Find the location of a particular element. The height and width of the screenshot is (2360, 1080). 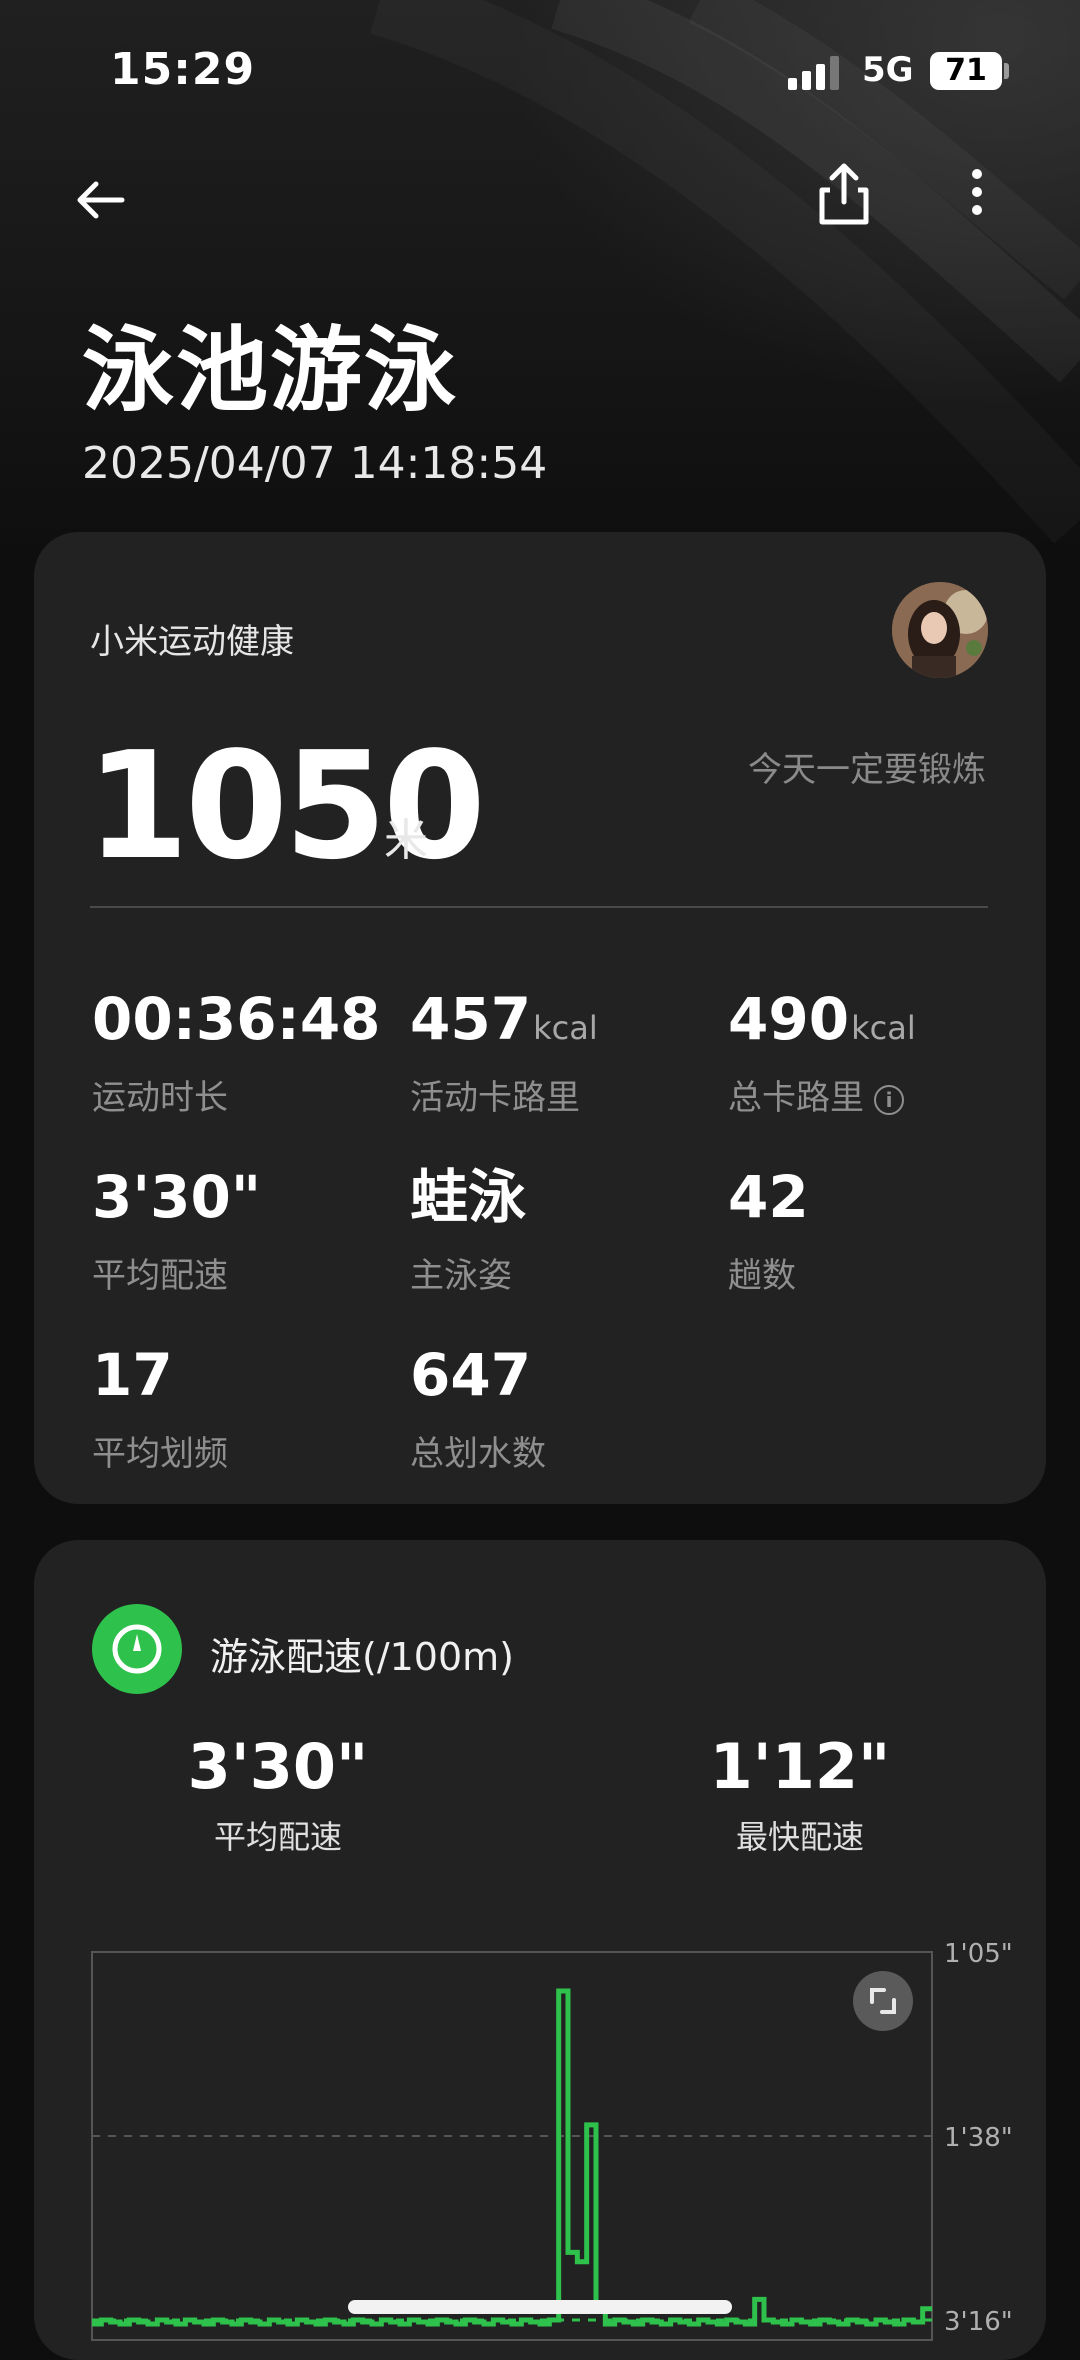

network-type: 5G is located at coordinates (888, 70).